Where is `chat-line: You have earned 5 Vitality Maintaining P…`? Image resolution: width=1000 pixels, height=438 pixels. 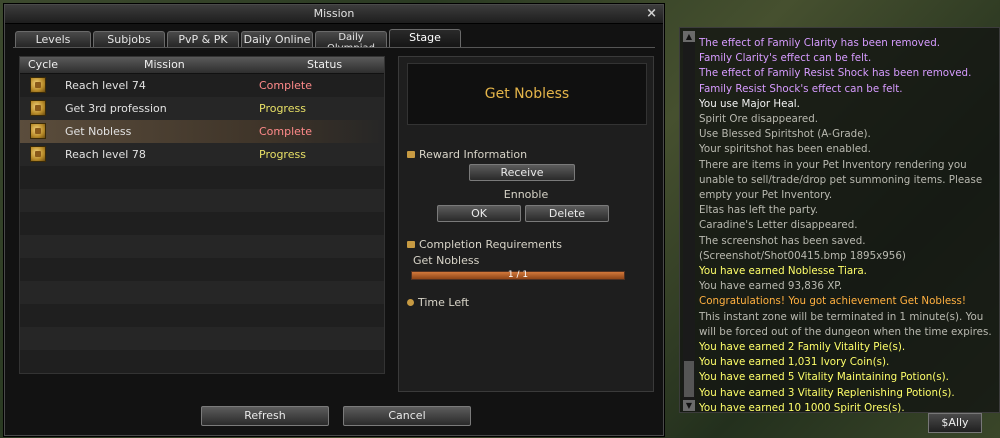
chat-line: You have earned 5 Vitality Maintaining P… is located at coordinates (824, 377).